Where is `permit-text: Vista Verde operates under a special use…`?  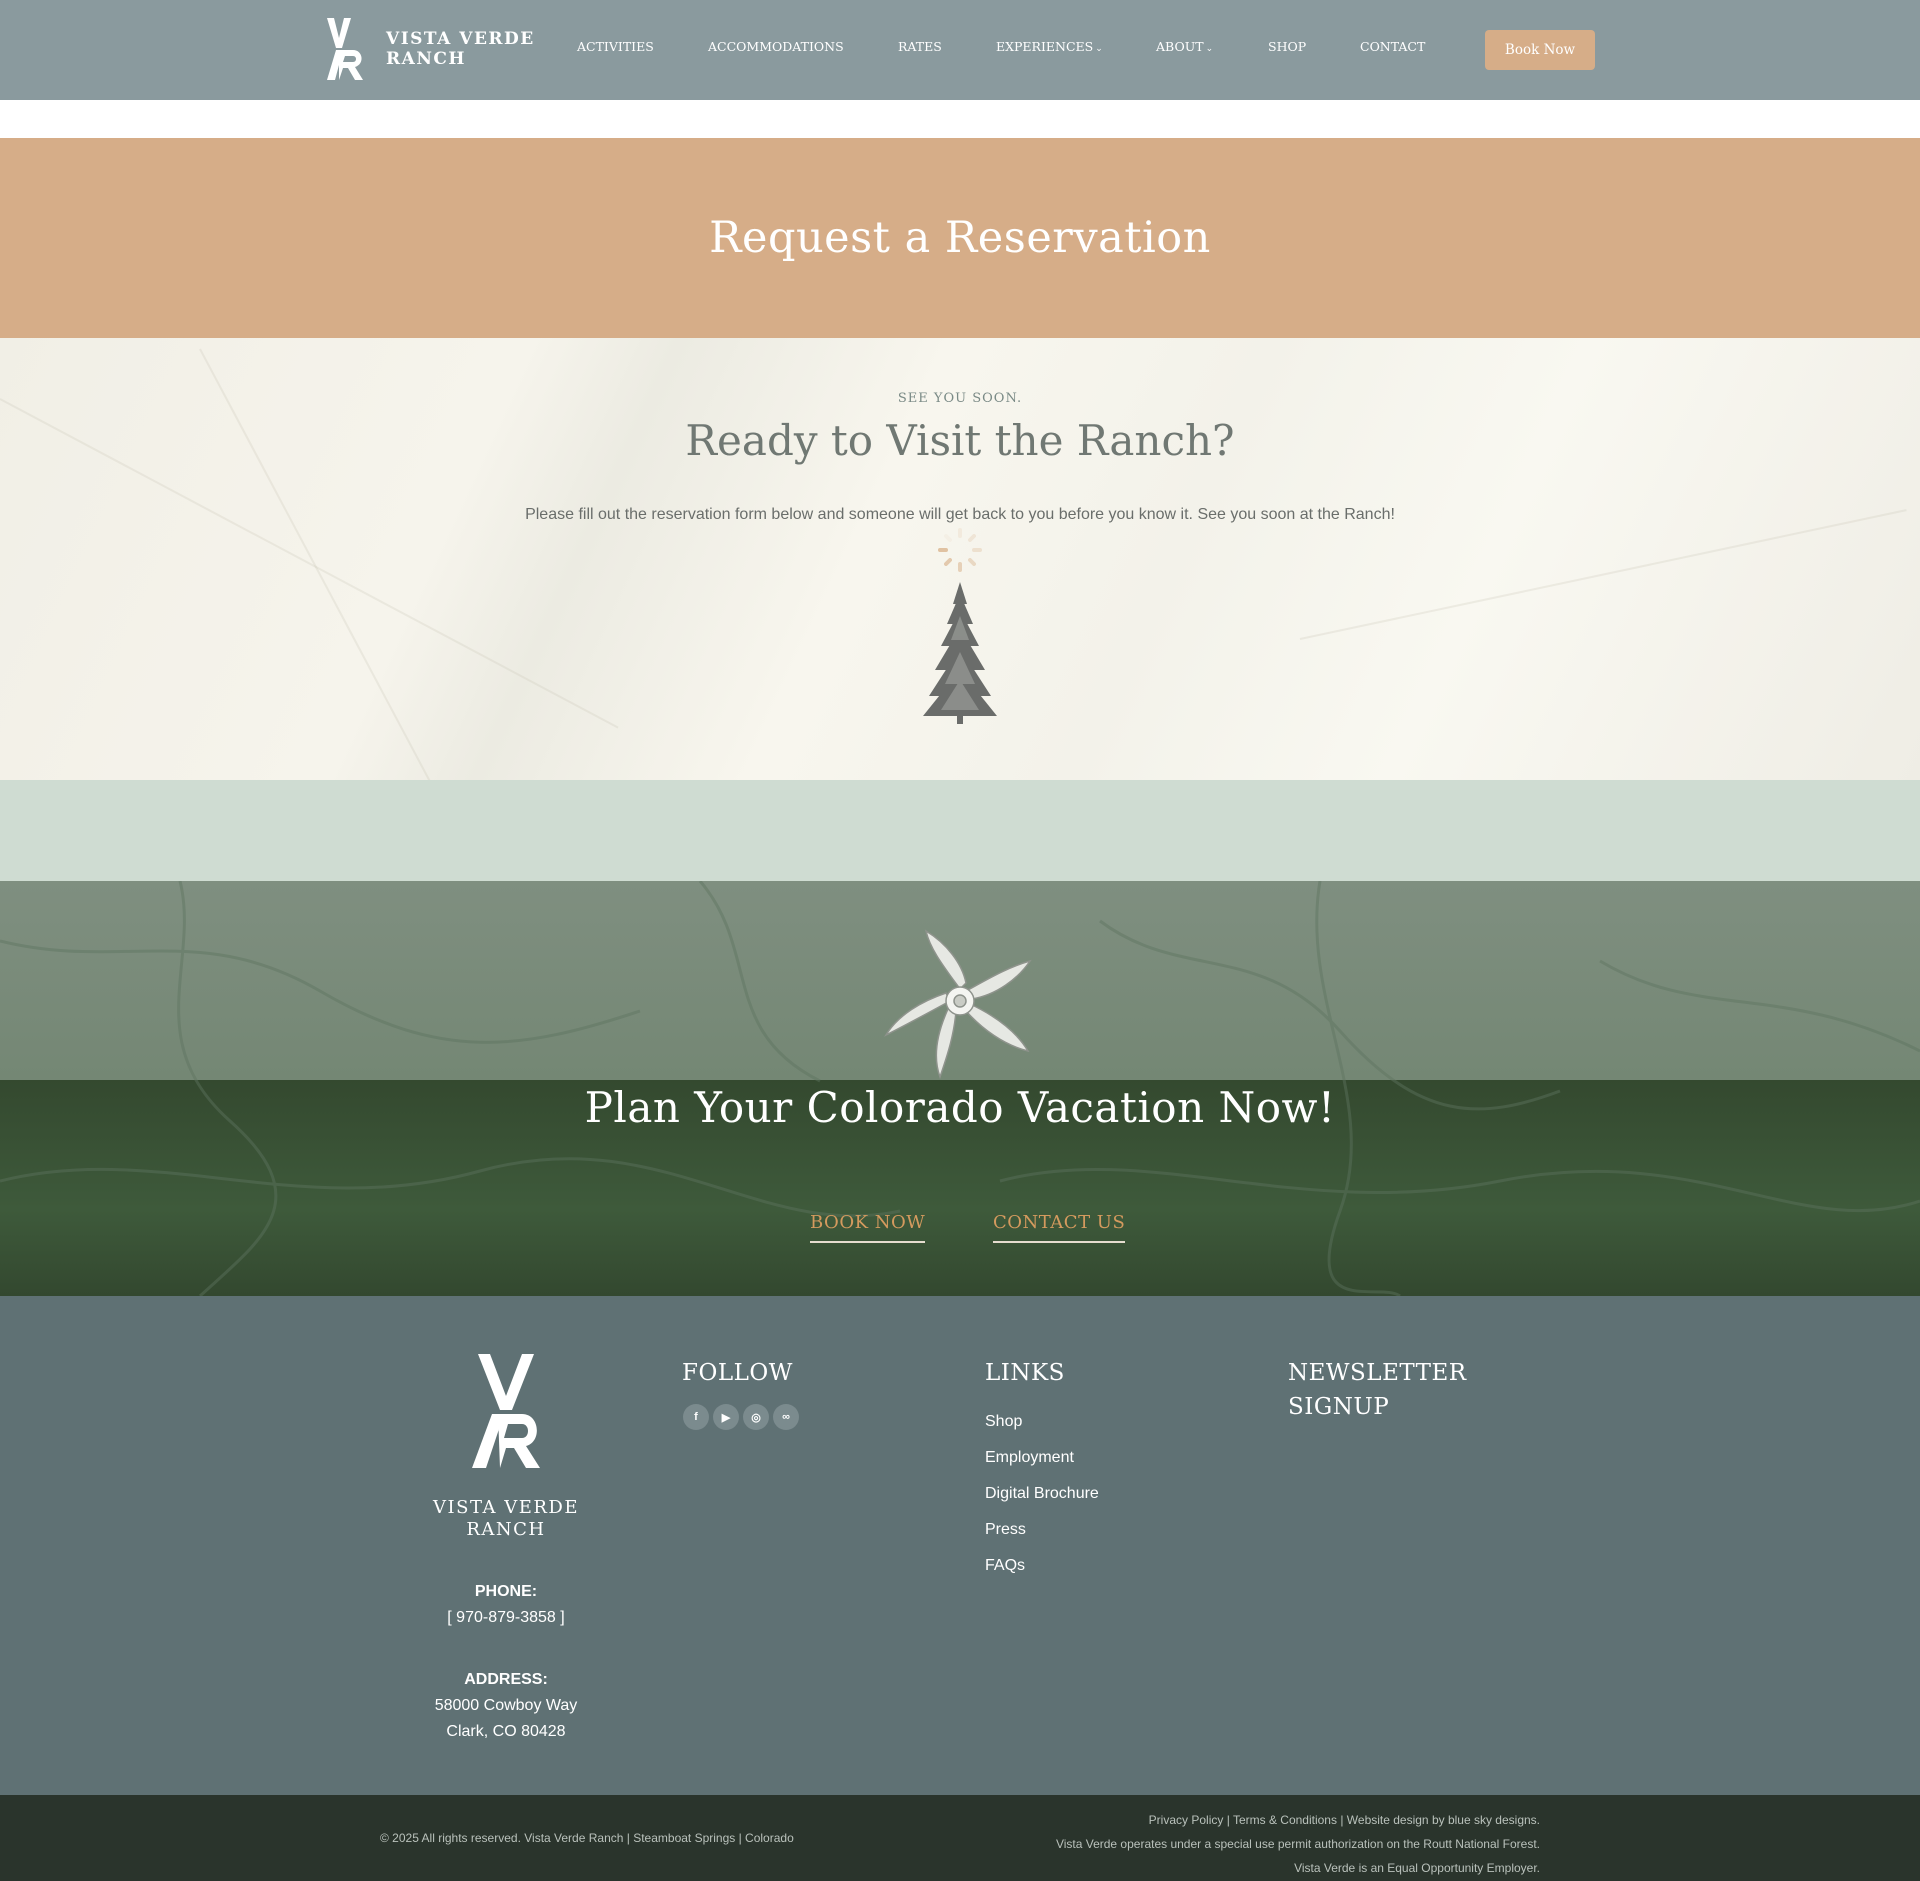 permit-text: Vista Verde operates under a special use… is located at coordinates (1297, 1844).